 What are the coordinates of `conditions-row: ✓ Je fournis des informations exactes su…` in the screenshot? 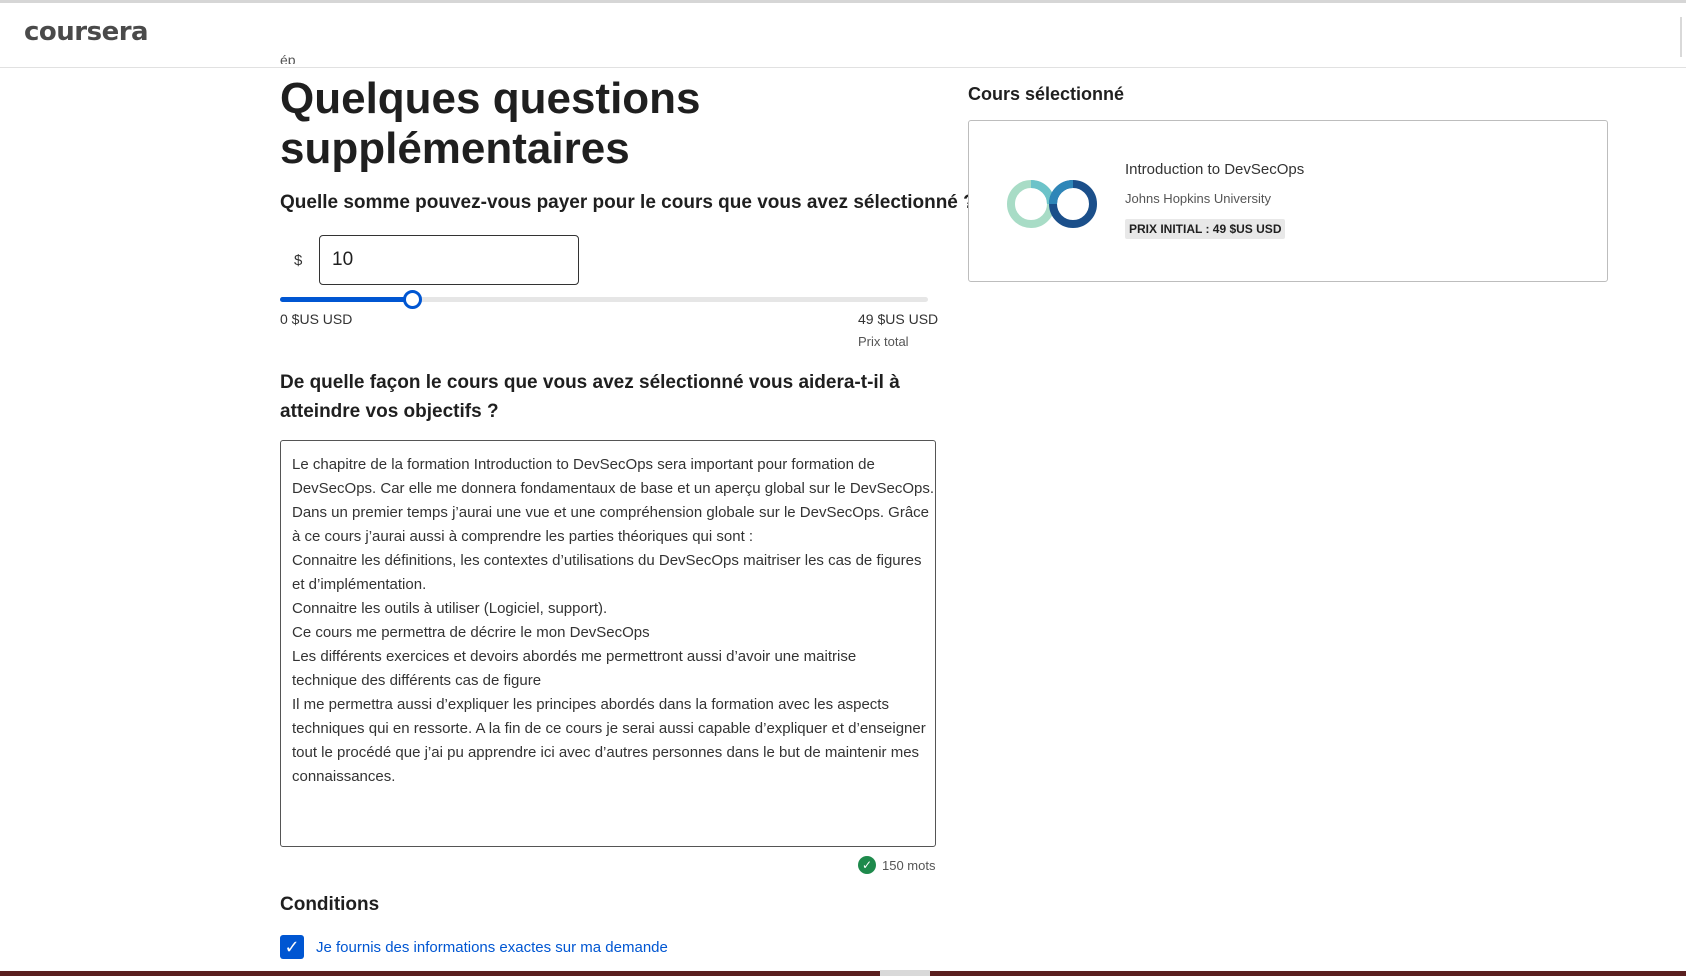 It's located at (474, 947).